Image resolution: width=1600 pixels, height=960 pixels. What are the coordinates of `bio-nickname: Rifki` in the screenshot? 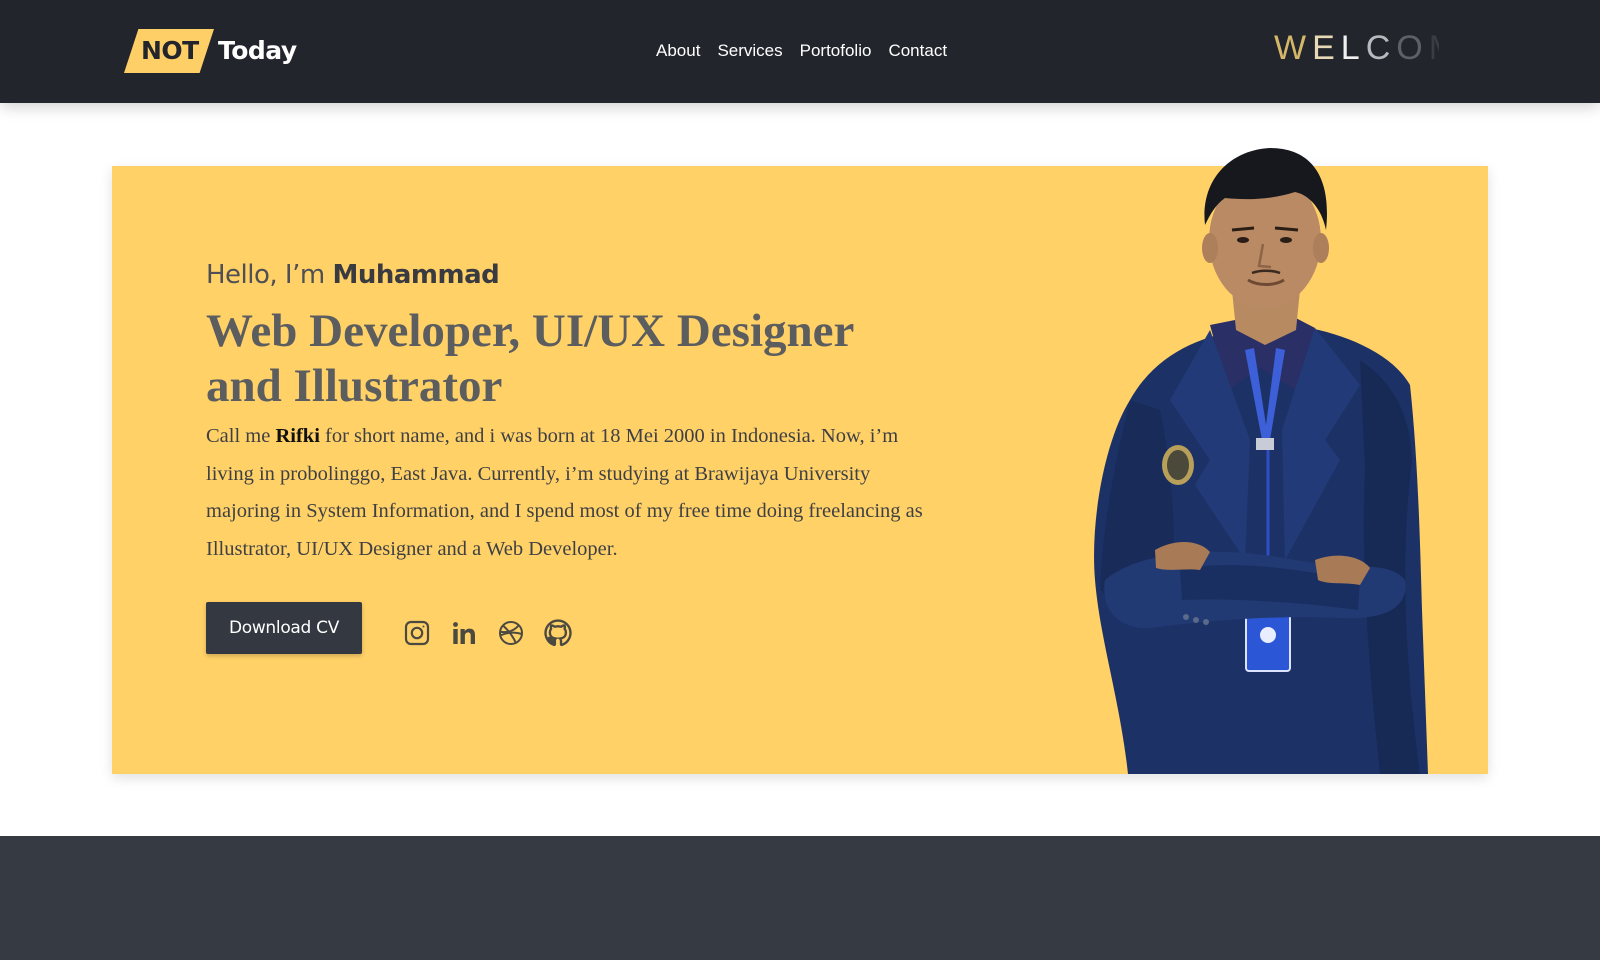 It's located at (297, 436).